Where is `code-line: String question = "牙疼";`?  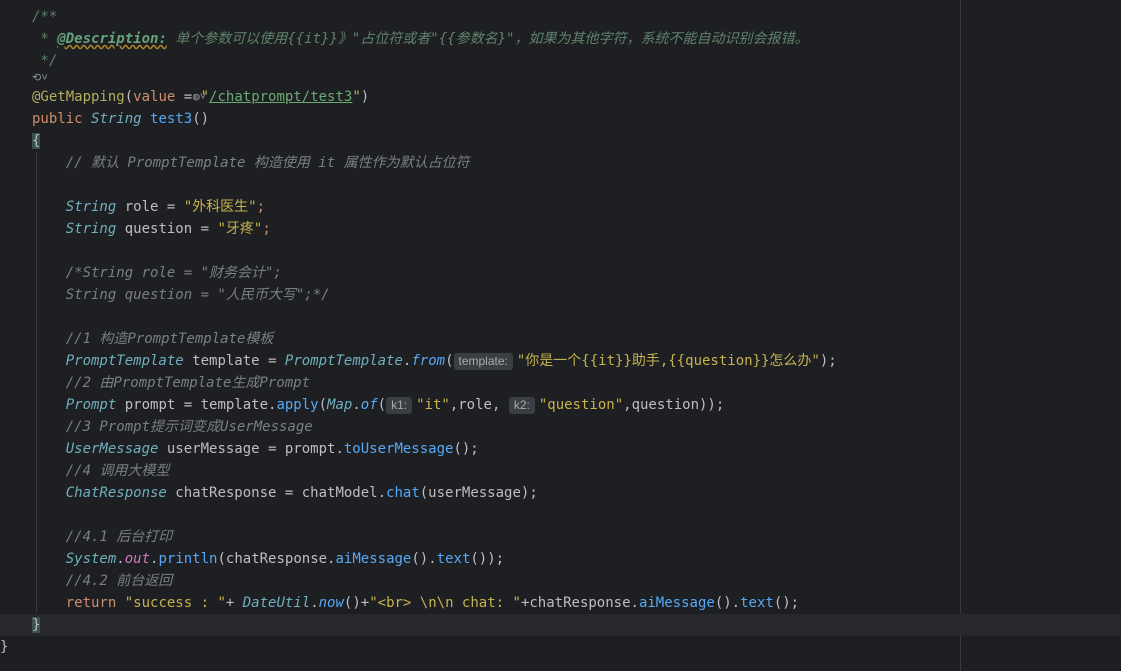 code-line: String question = "牙疼"; is located at coordinates (151, 229).